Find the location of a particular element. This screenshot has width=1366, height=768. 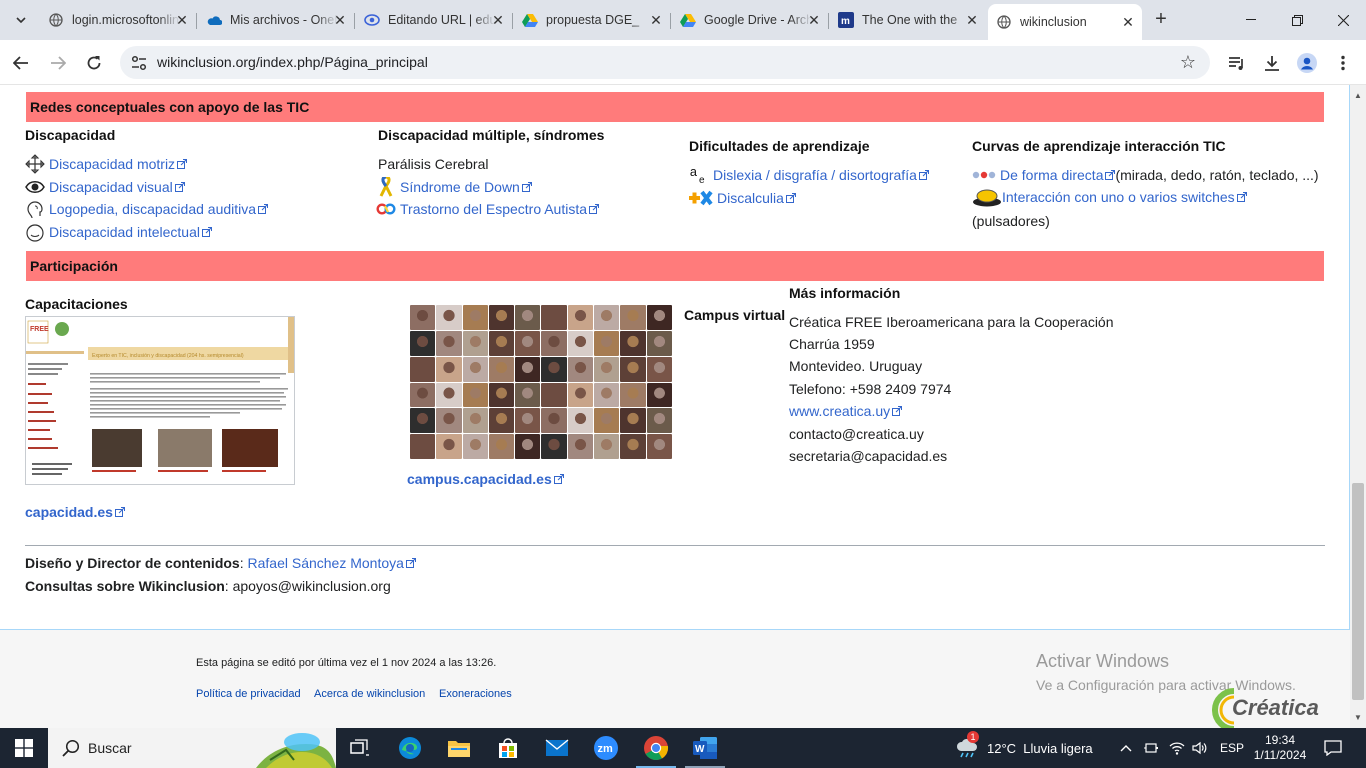

tab-propuesta: propuesta DGE_ ✕ is located at coordinates (592, 20).